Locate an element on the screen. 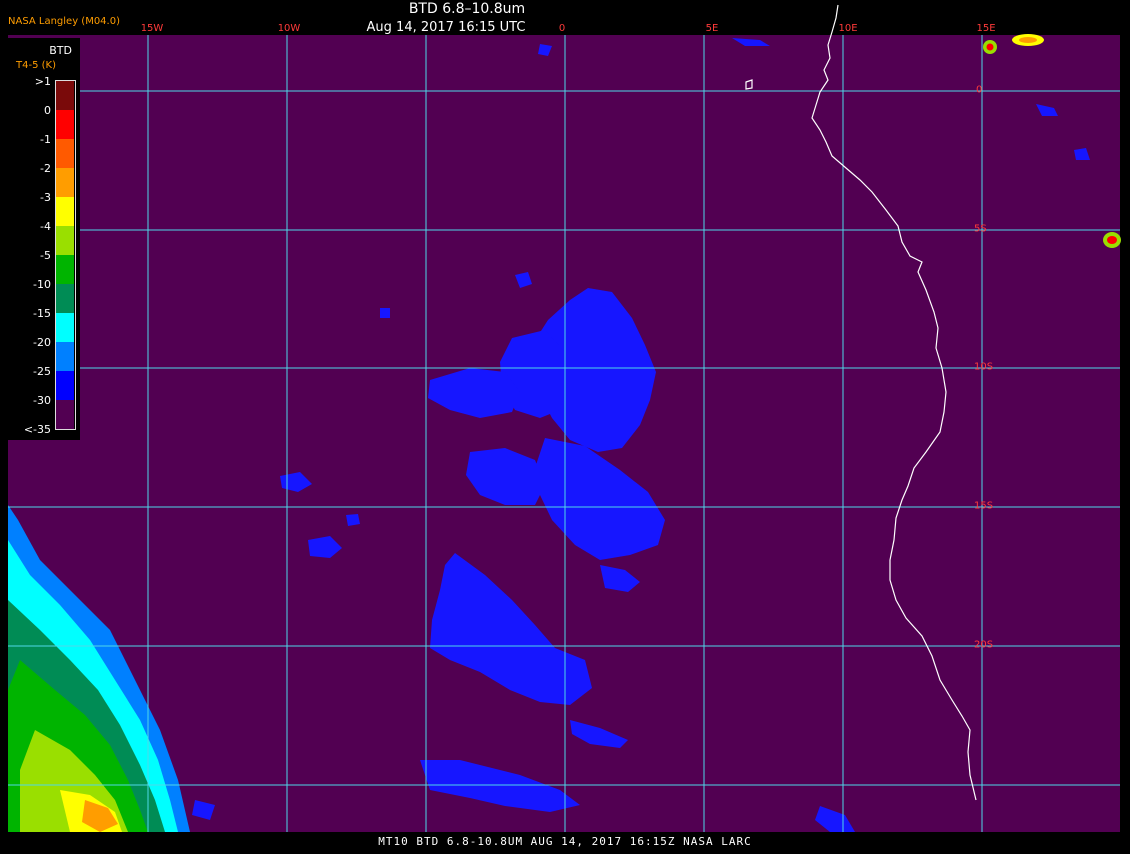 This screenshot has width=1130, height=854. legend-units: T4-5 (K) is located at coordinates (36, 65).